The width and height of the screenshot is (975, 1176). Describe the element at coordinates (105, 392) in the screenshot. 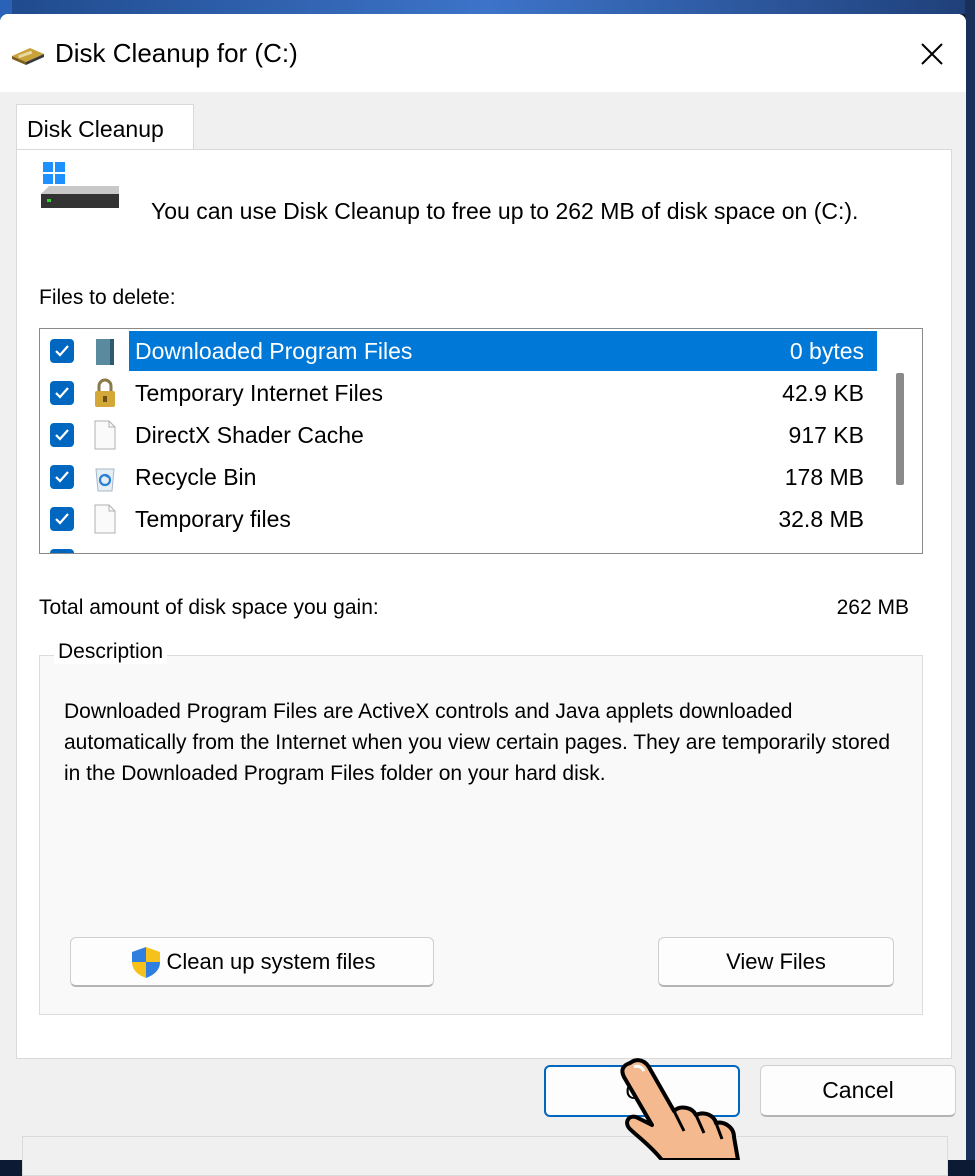

I see `lock-icon` at that location.